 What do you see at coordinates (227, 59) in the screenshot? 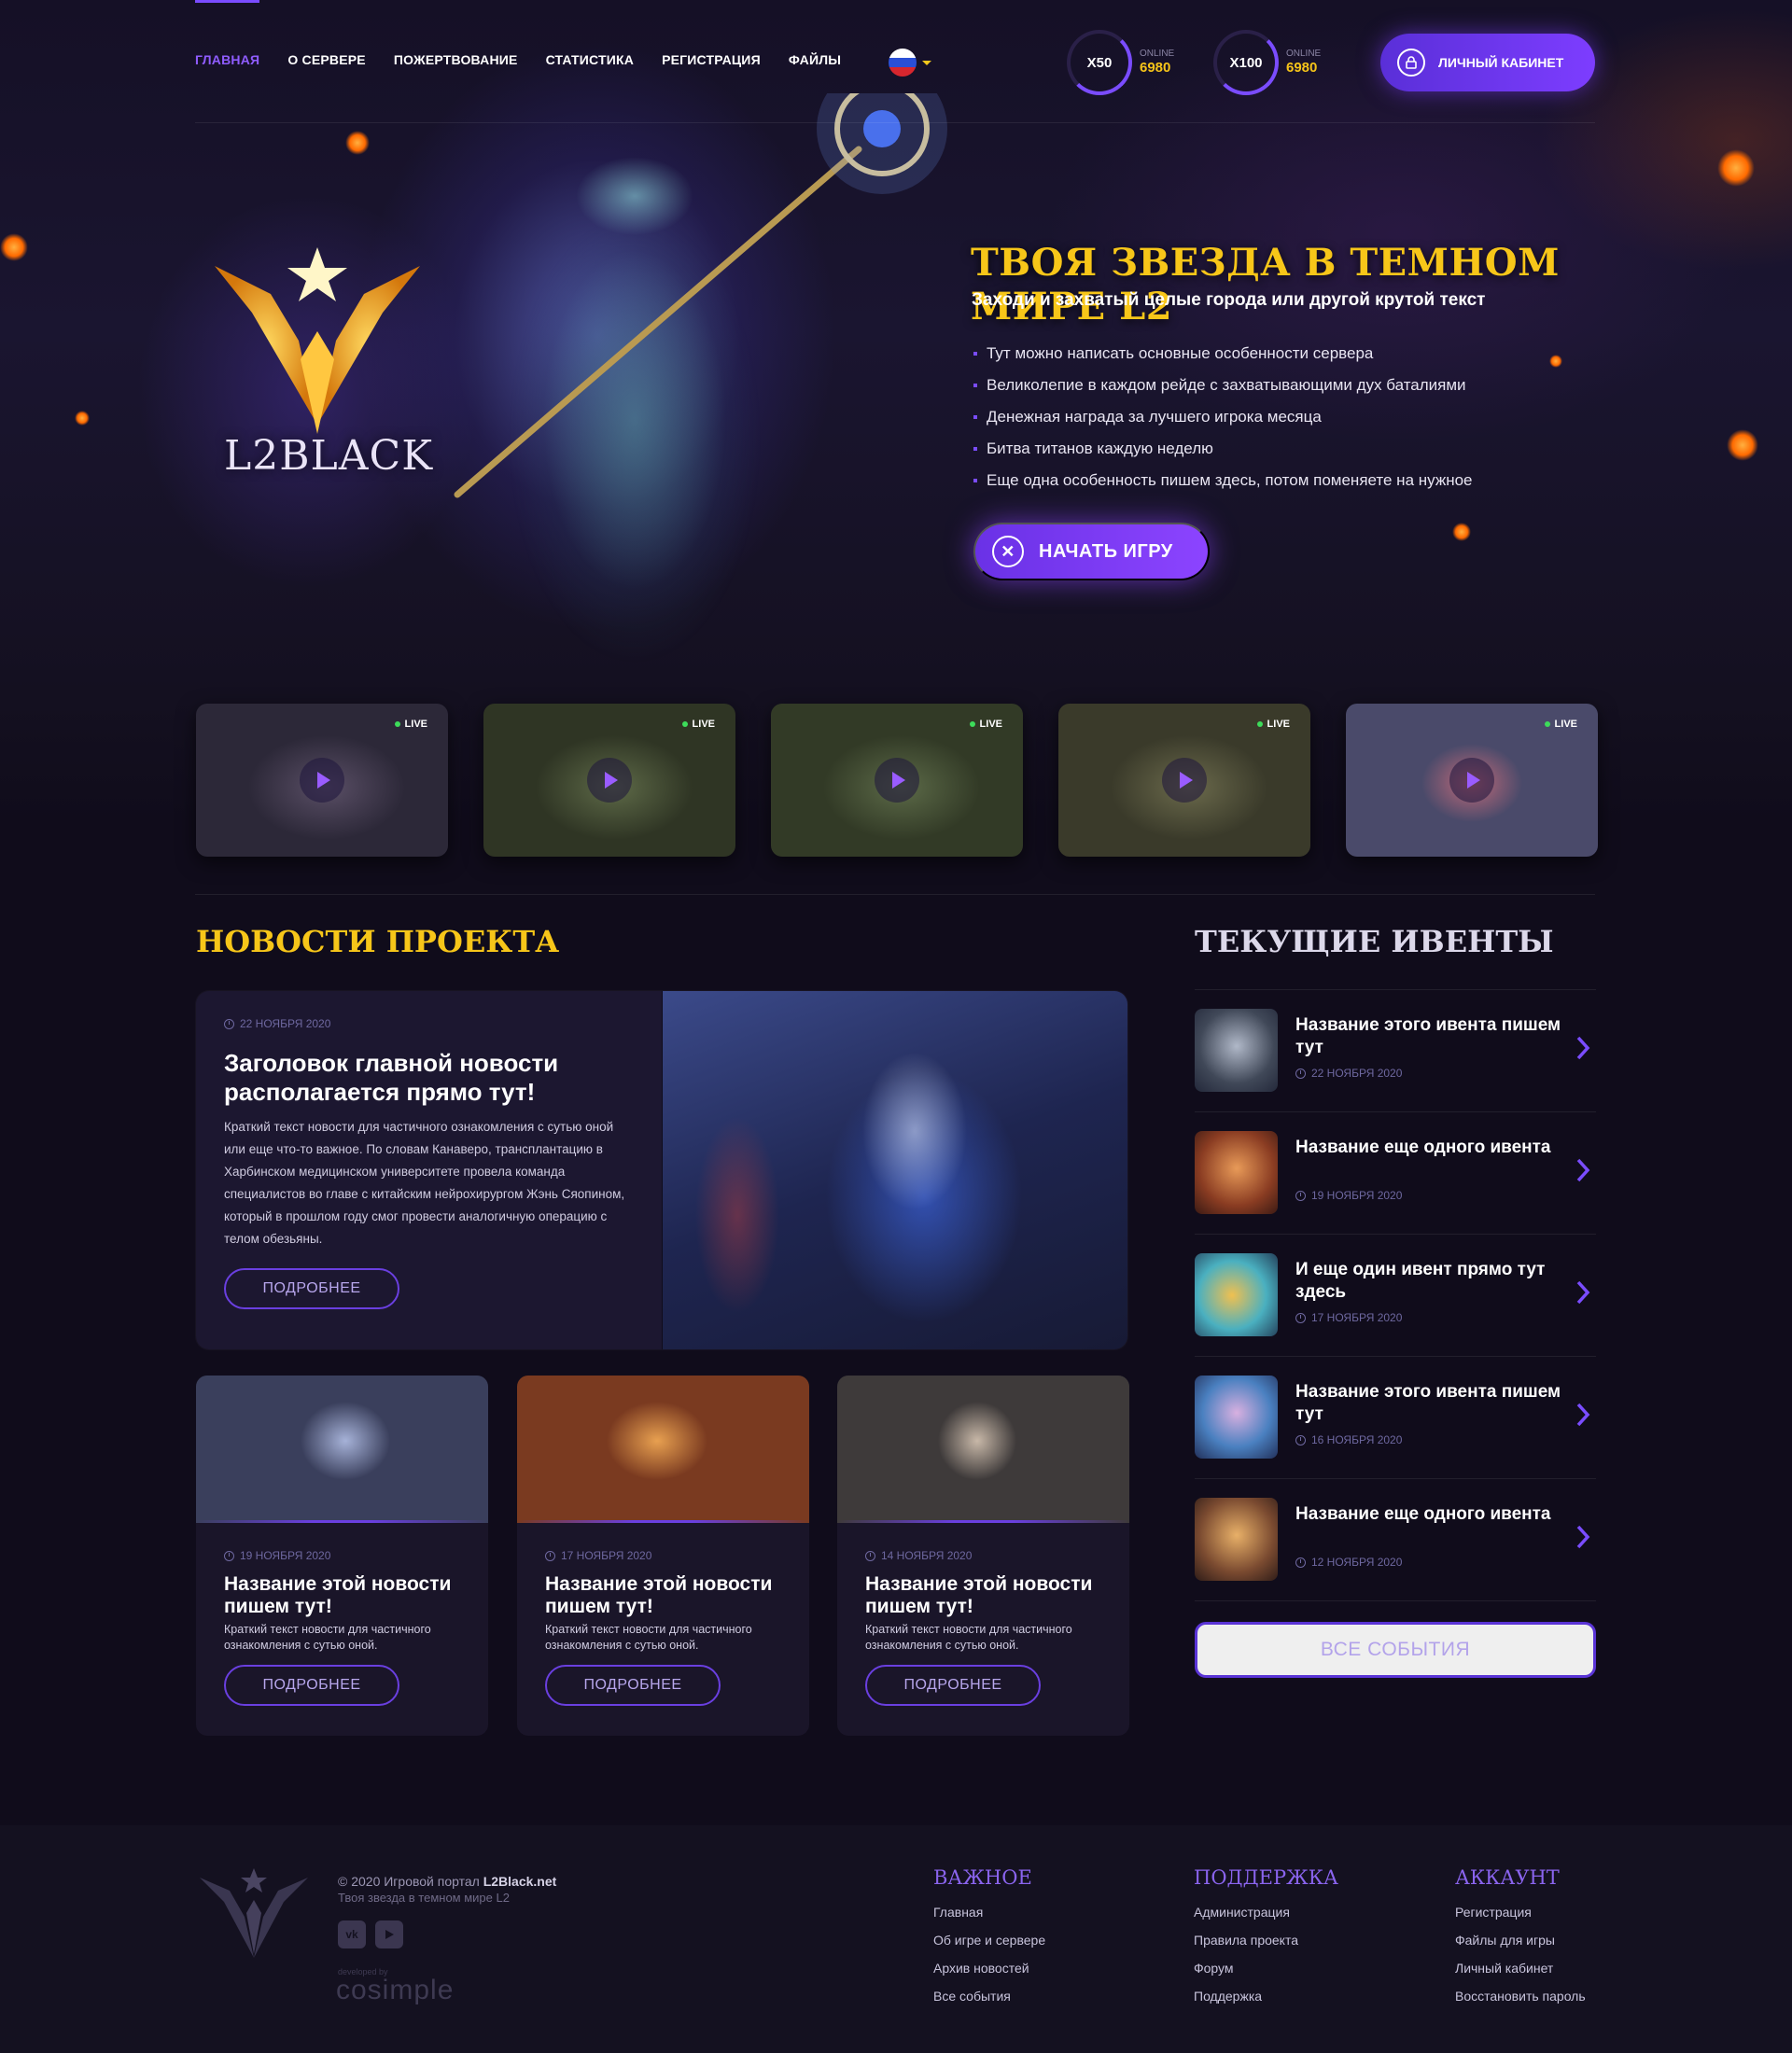
I see `nav-item-home: ГЛАВНАЯ` at bounding box center [227, 59].